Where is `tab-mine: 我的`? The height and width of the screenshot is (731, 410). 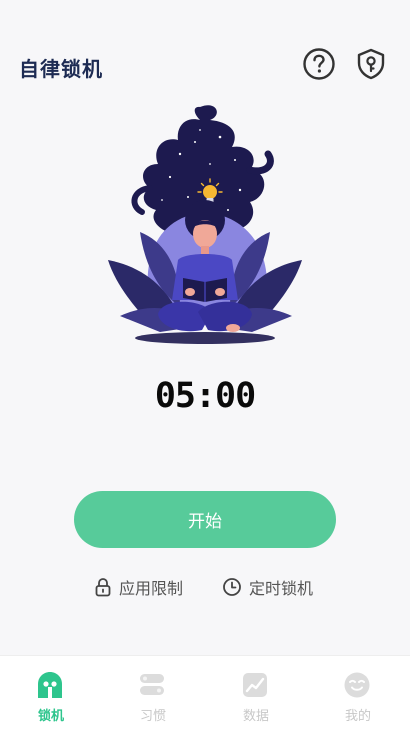
tab-mine: 我的 is located at coordinates (358, 693).